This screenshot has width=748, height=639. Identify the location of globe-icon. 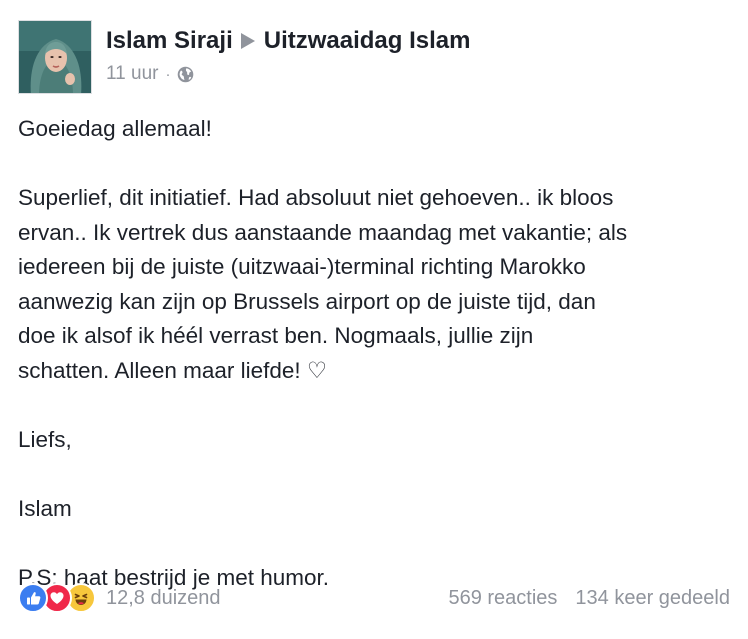
(185, 74).